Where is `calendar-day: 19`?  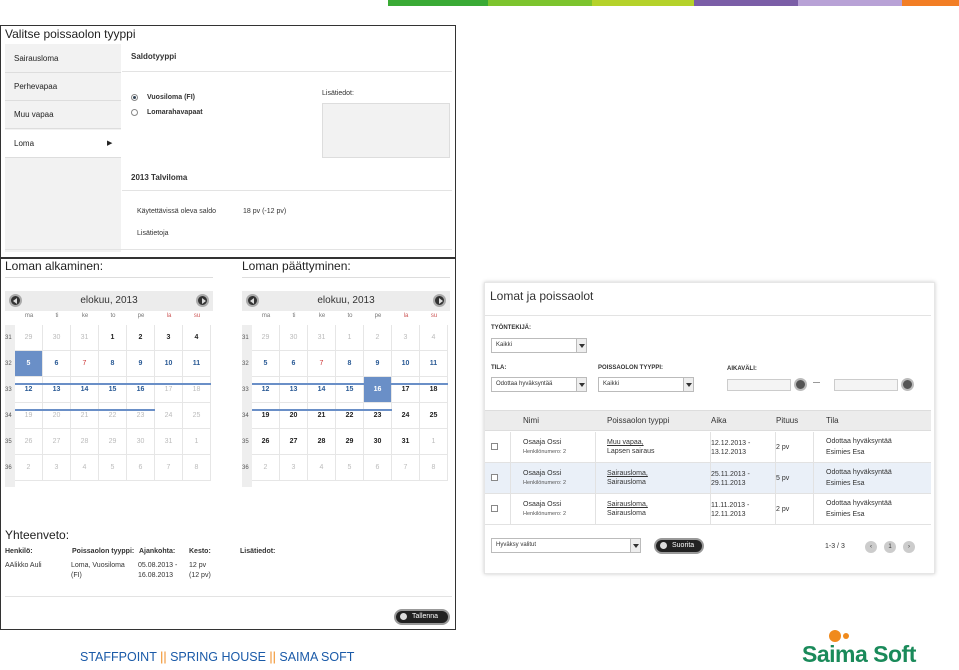
calendar-day: 19 is located at coordinates (29, 416).